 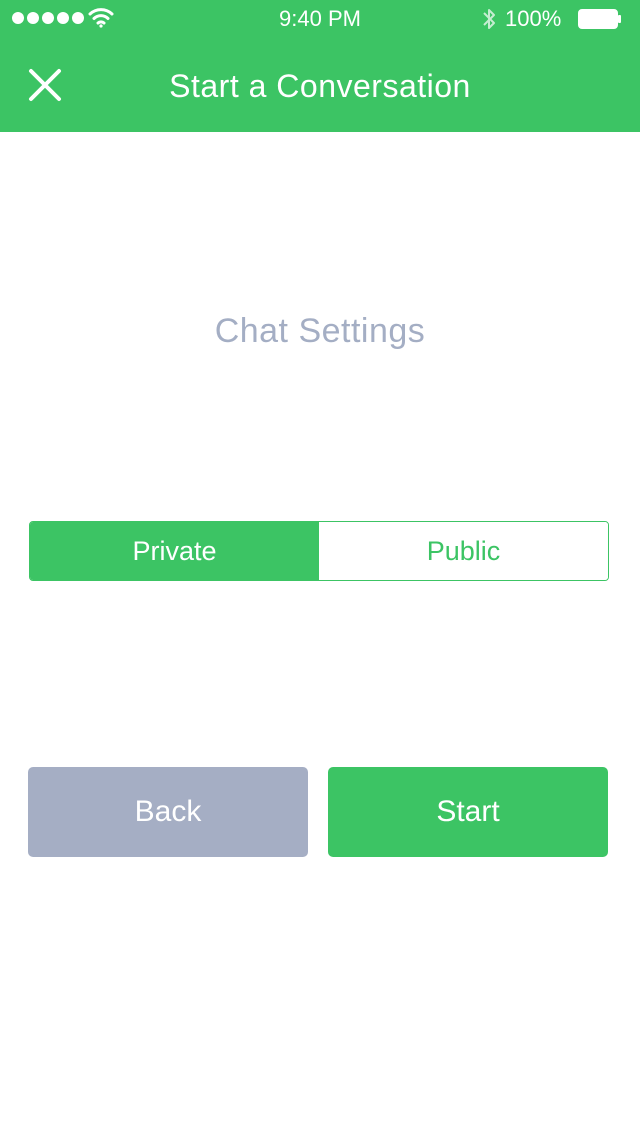 I want to click on close-button, so click(x=45, y=85).